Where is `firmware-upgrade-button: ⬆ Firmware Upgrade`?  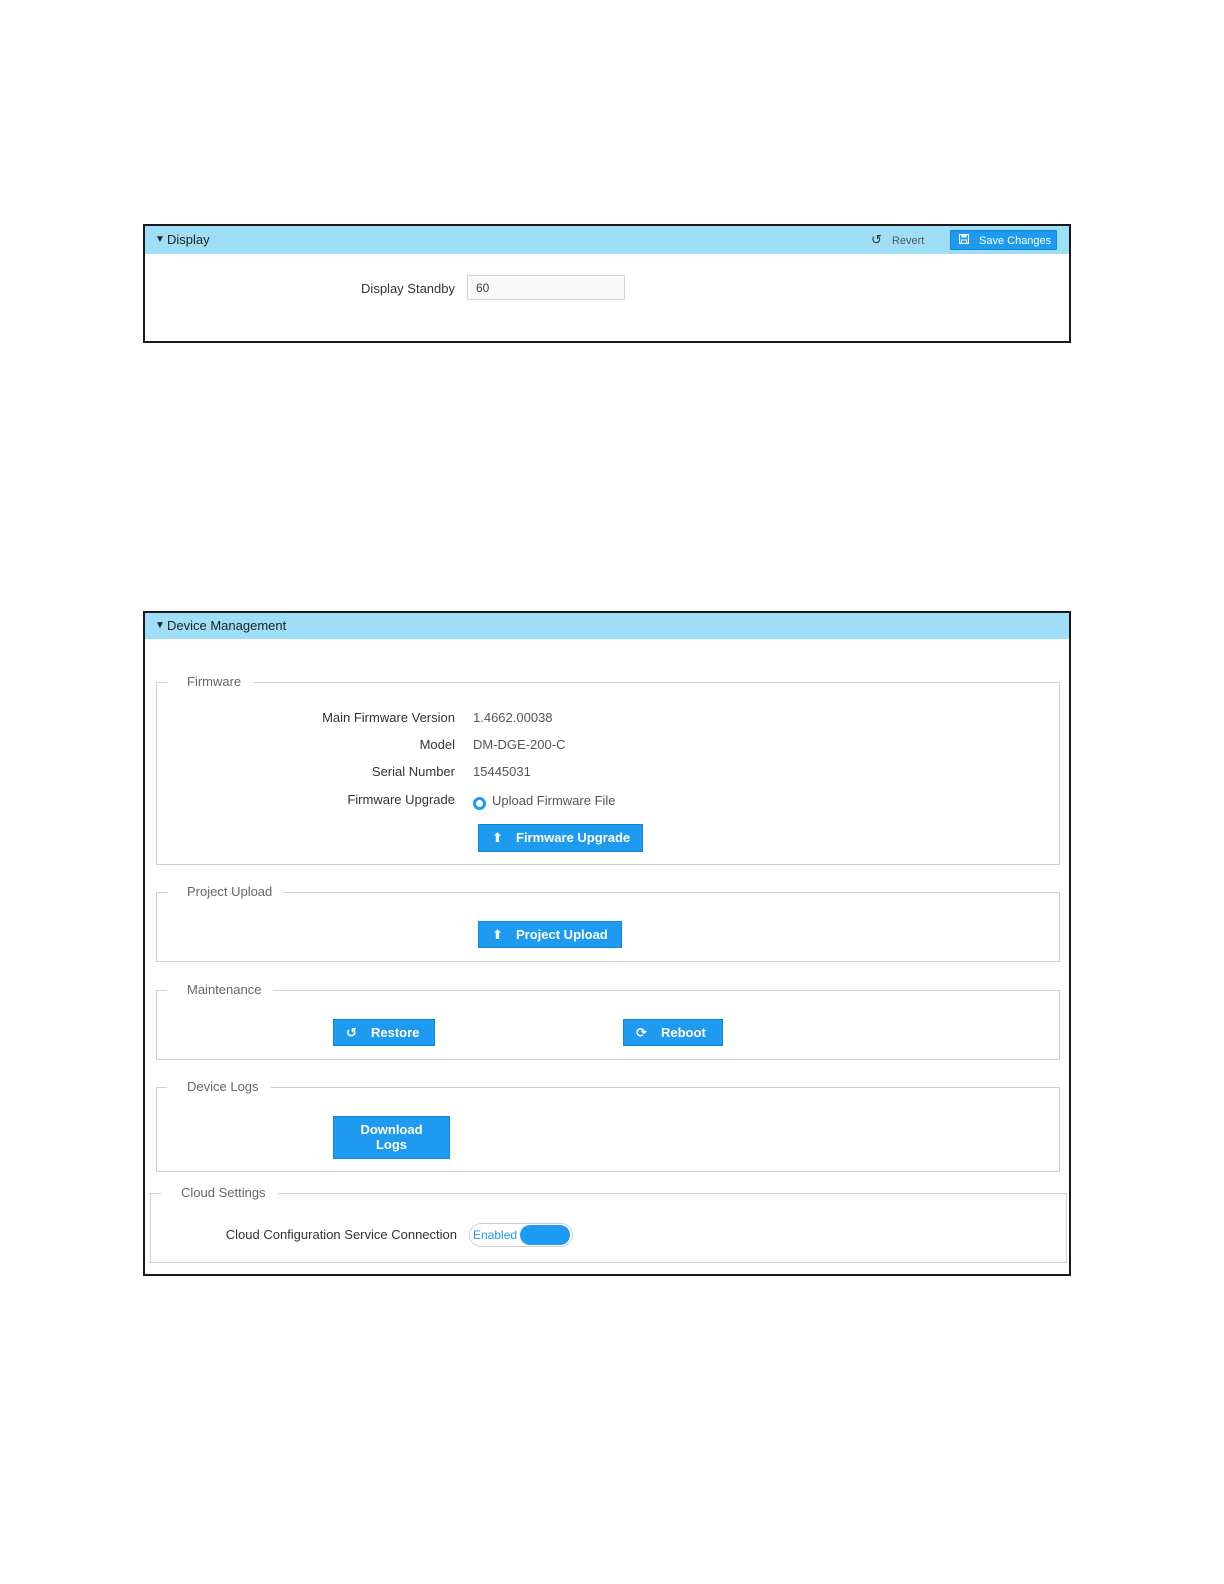
firmware-upgrade-button: ⬆ Firmware Upgrade is located at coordinates (560, 838).